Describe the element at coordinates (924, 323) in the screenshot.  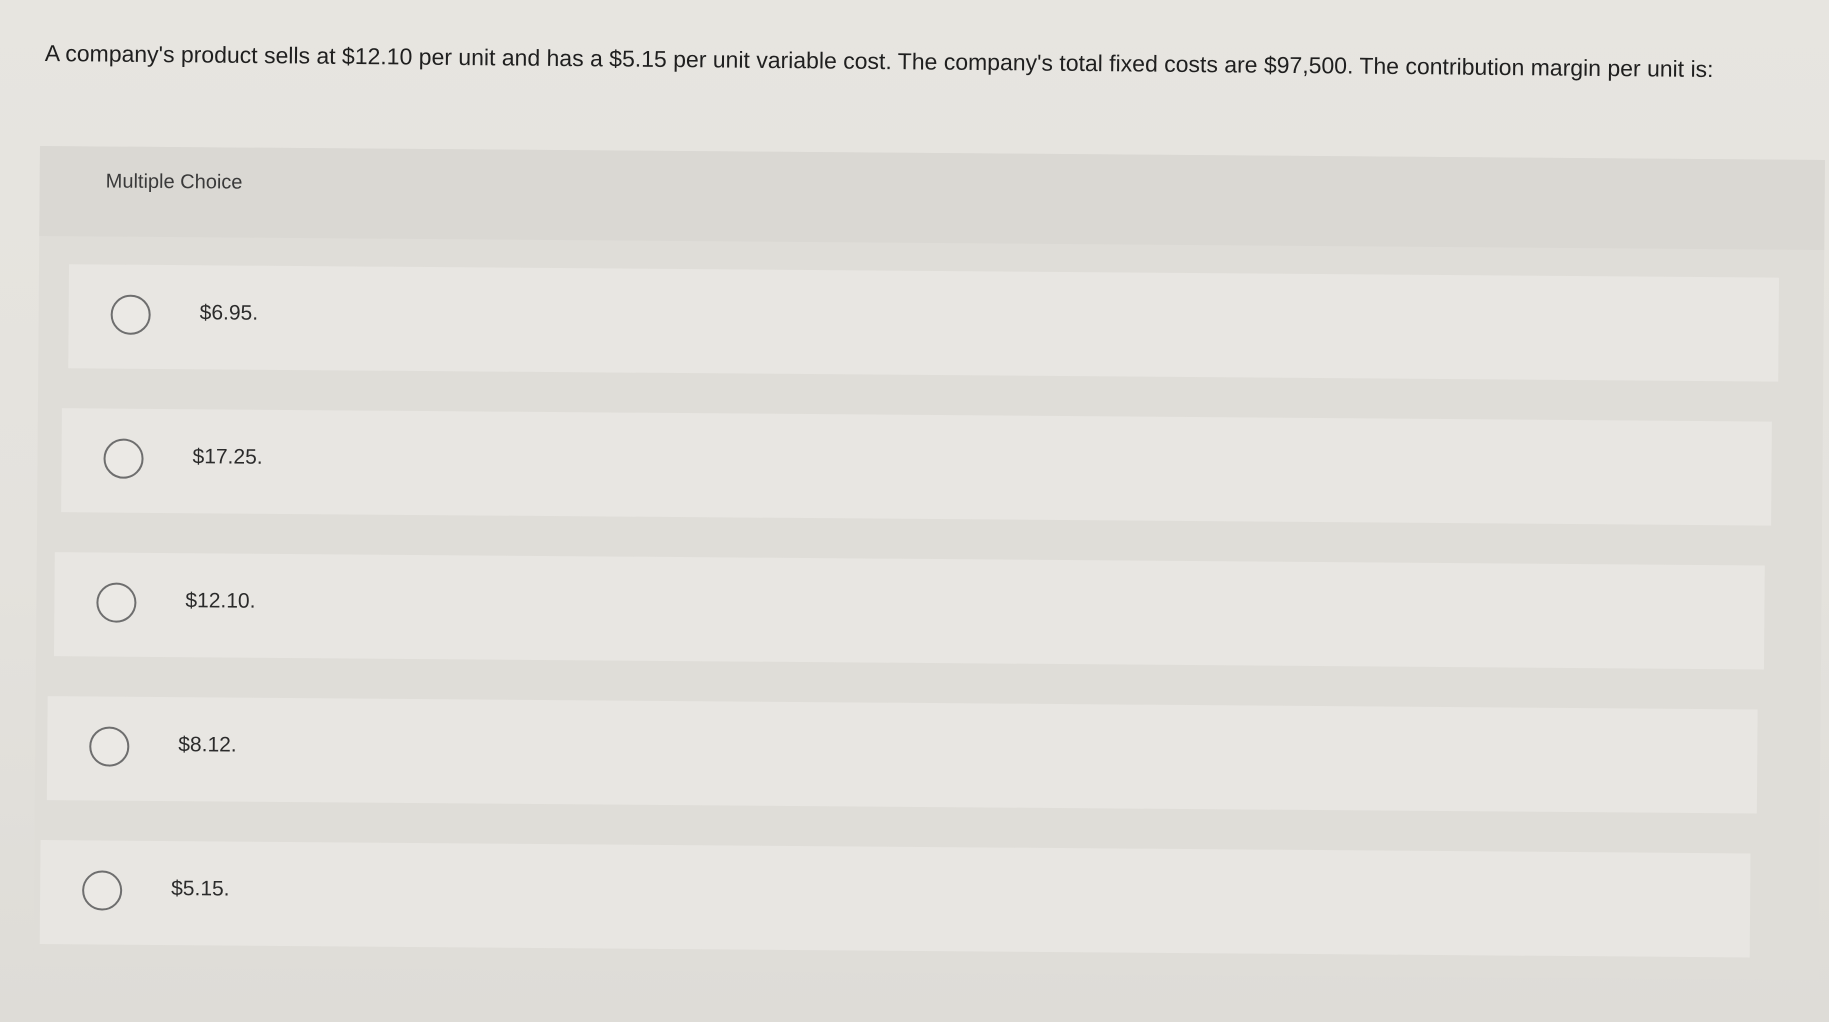
I see `answer-option-1: $6.95.` at that location.